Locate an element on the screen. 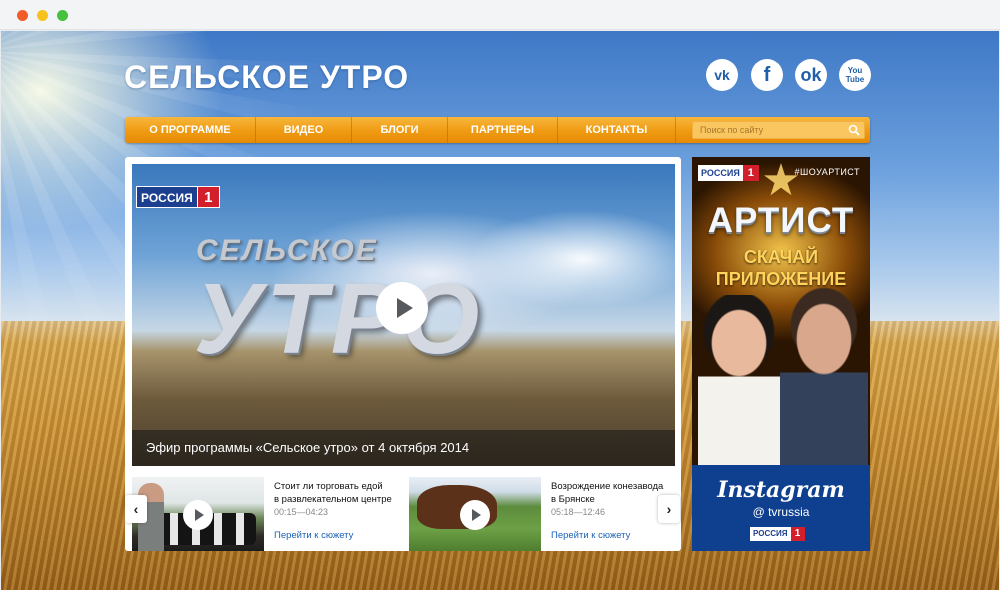 The width and height of the screenshot is (1000, 590). nav-item-video: ВИДЕО is located at coordinates (304, 130).